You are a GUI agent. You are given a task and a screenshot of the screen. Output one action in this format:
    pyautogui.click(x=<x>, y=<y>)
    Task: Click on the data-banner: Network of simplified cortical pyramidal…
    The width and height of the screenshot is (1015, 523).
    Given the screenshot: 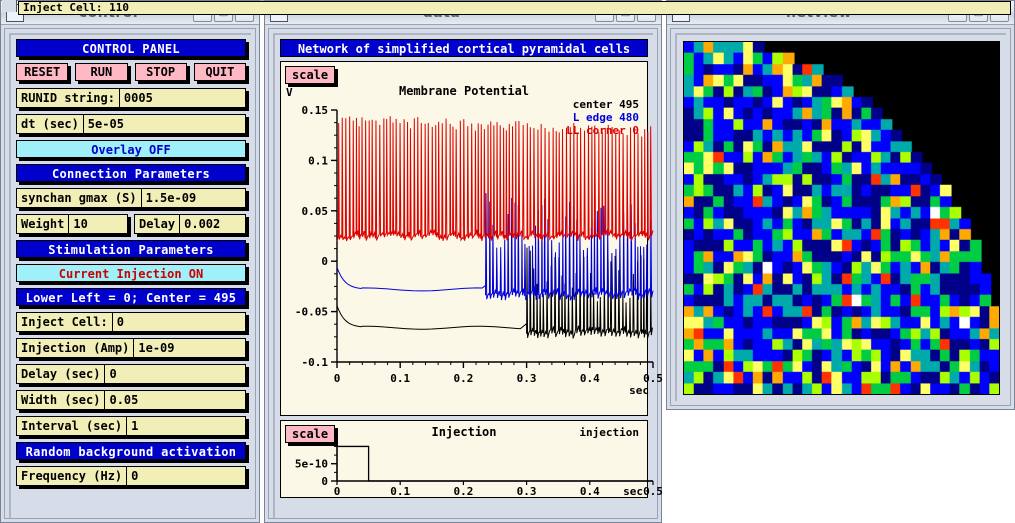 What is the action you would take?
    pyautogui.click(x=464, y=48)
    